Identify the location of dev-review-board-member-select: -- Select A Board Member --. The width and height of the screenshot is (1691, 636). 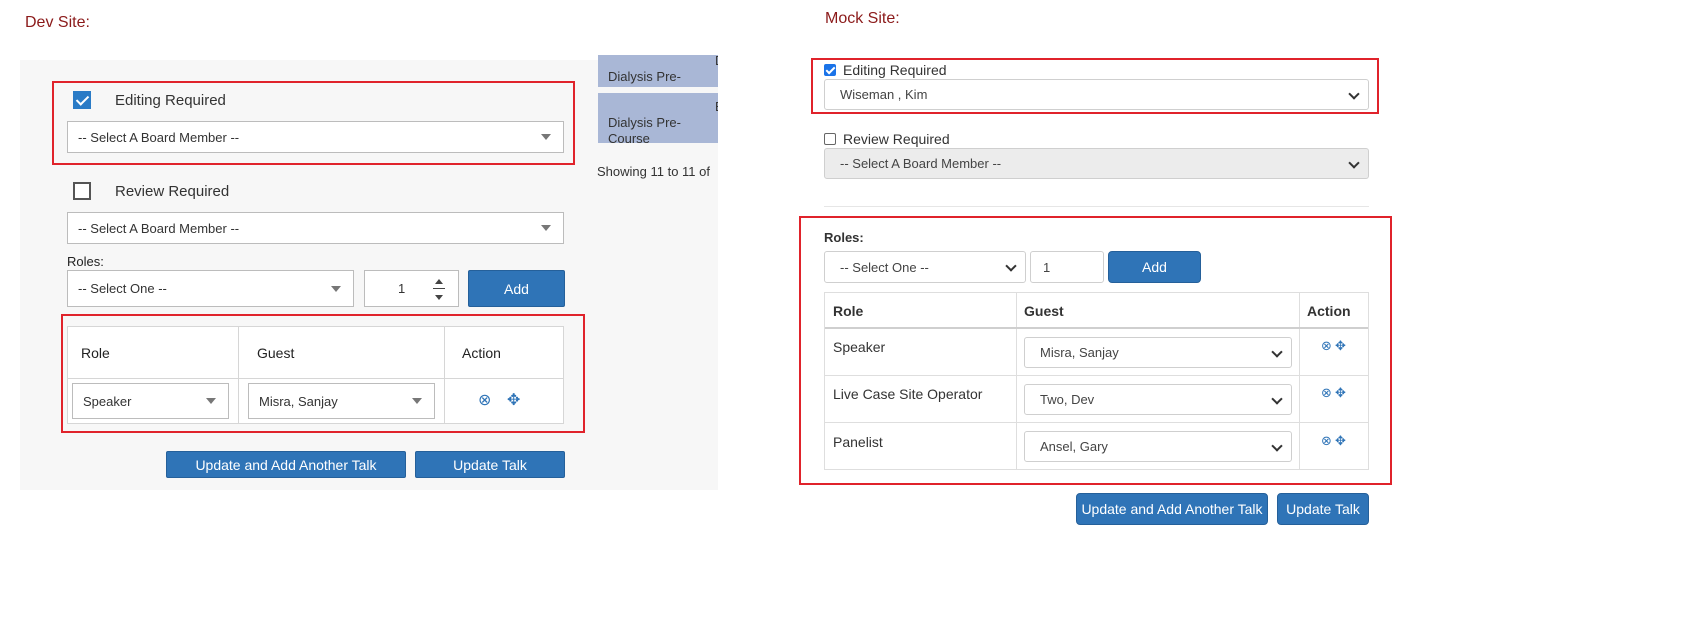
(315, 228).